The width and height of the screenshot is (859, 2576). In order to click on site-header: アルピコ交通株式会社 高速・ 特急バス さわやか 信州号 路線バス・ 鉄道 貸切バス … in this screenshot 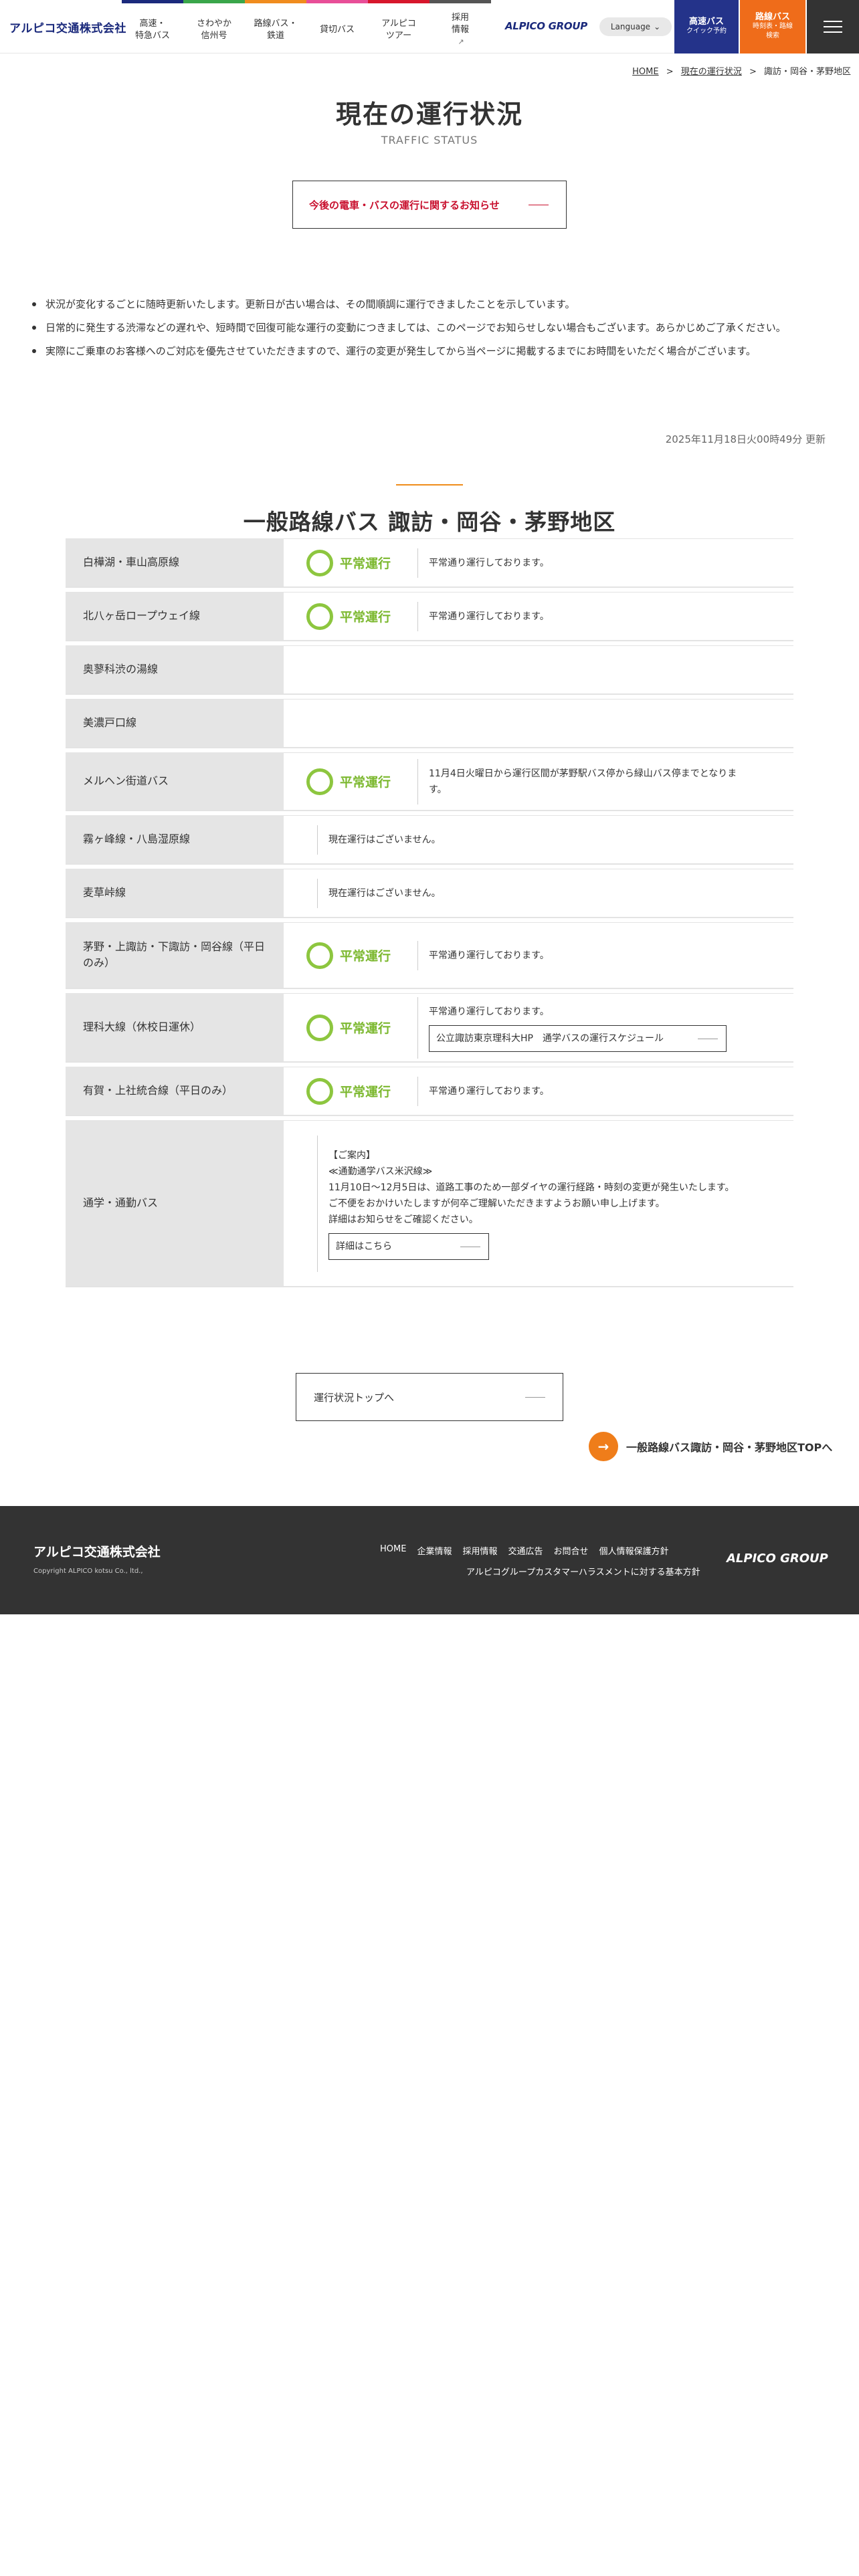, I will do `click(429, 27)`.